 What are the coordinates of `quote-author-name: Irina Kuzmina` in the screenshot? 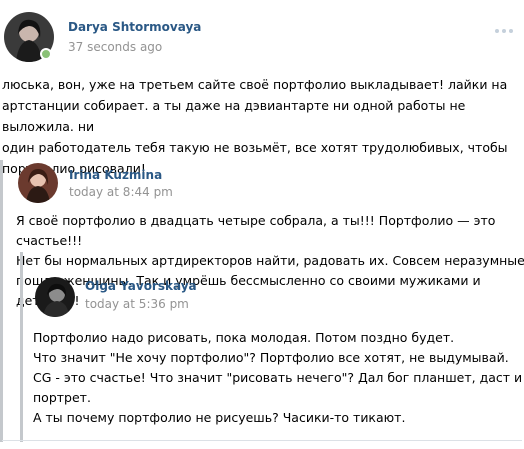 It's located at (115, 175).